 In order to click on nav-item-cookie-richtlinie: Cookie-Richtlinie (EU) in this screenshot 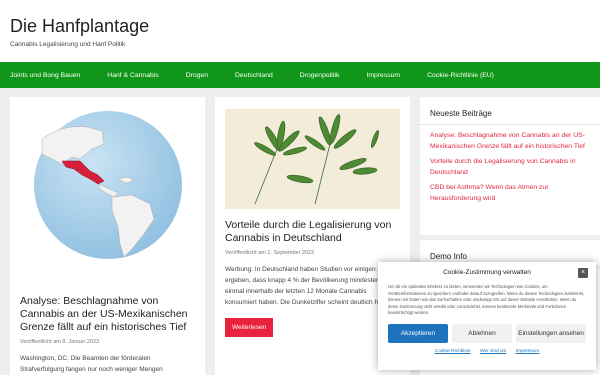, I will do `click(460, 75)`.